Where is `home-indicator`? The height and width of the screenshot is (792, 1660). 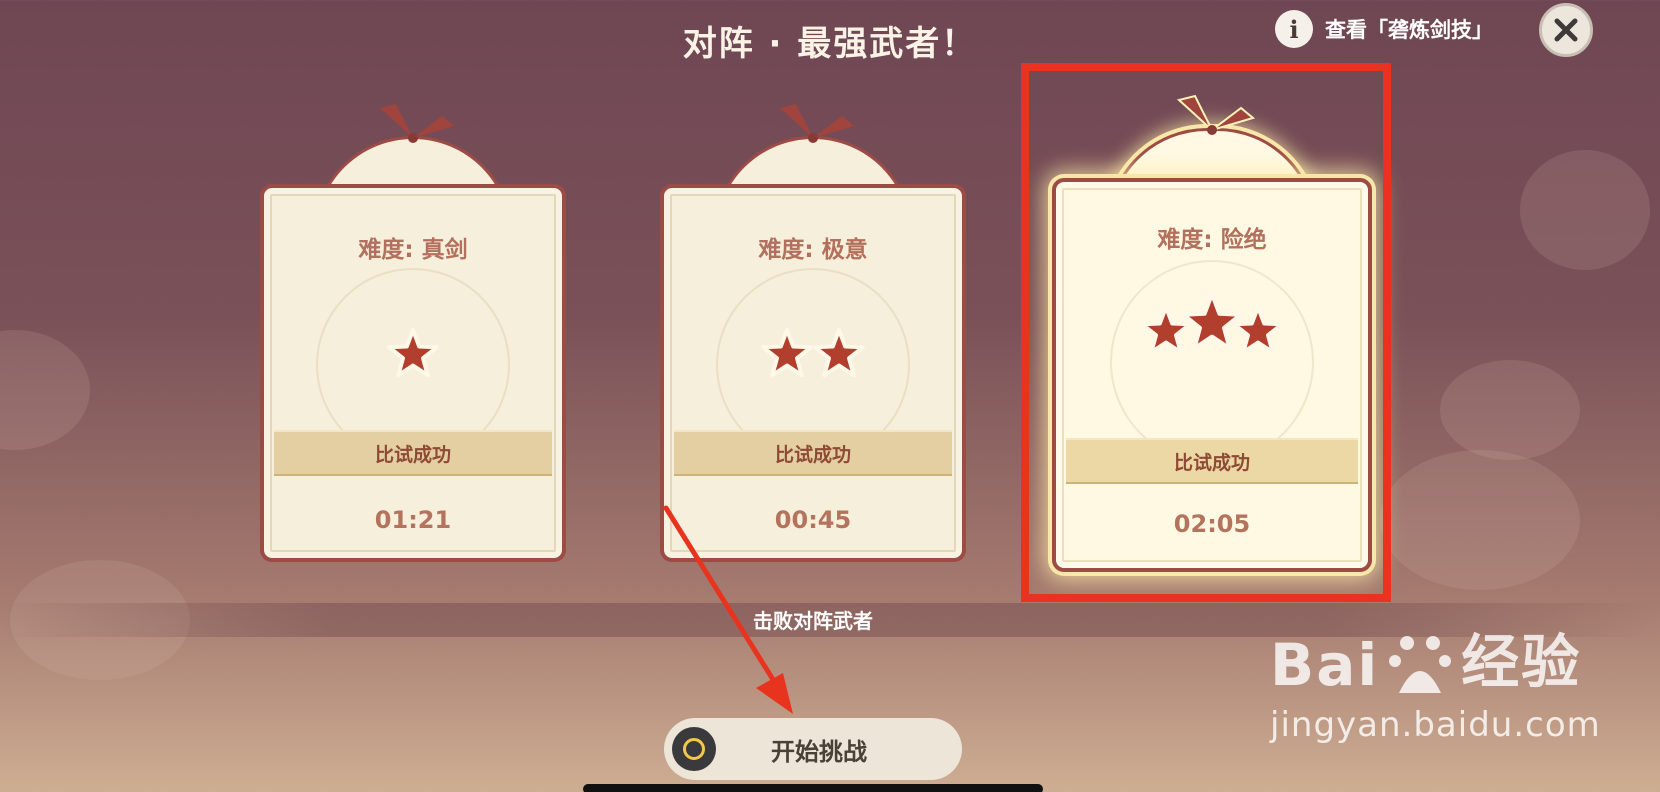
home-indicator is located at coordinates (813, 788).